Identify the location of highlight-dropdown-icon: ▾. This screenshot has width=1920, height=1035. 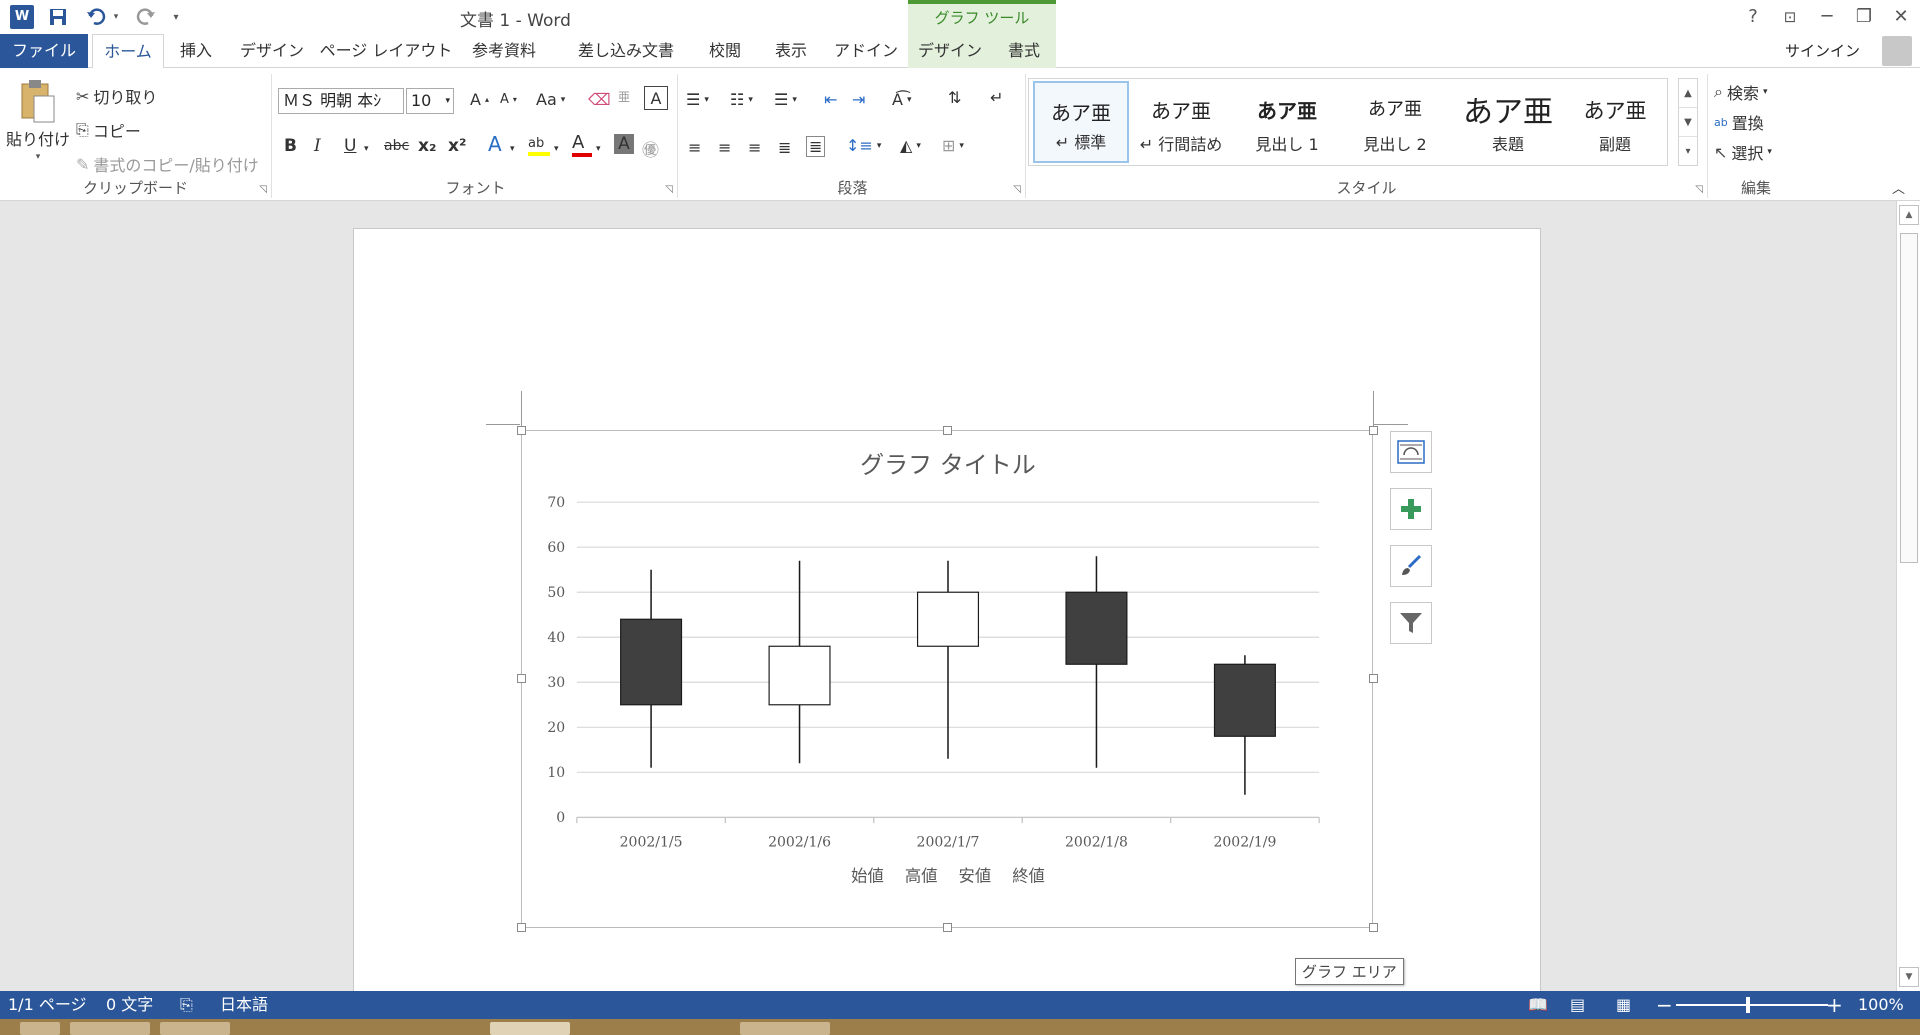
(556, 149).